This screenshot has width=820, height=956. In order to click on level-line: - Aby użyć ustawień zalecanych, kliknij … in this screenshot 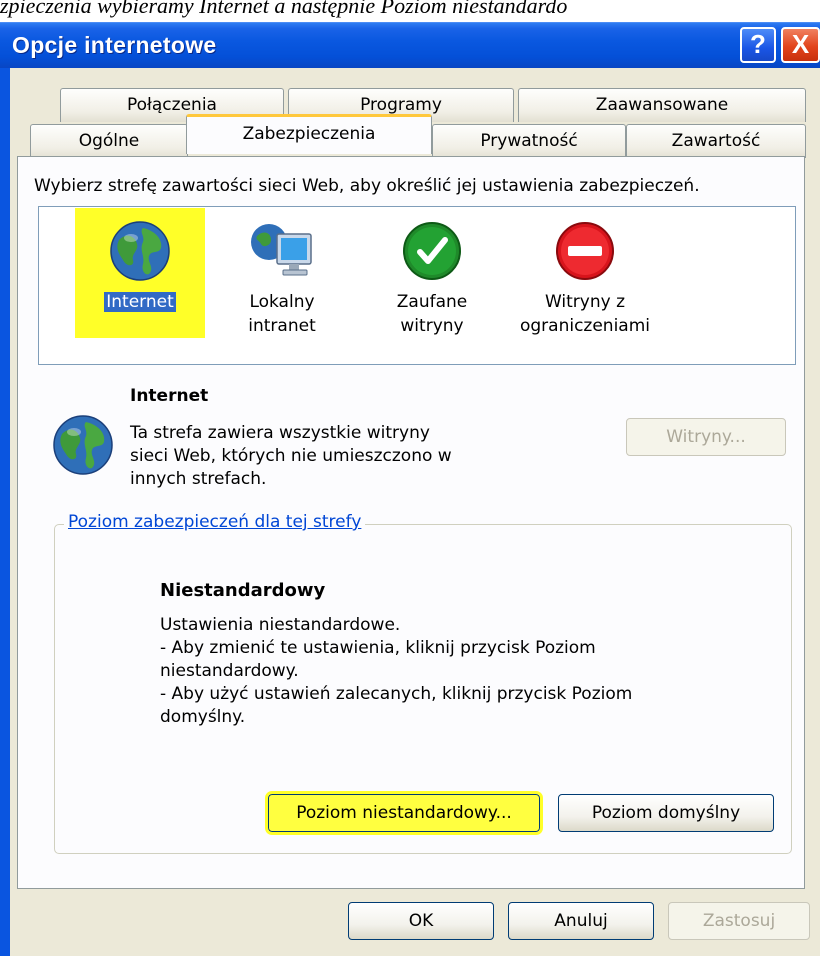, I will do `click(396, 694)`.